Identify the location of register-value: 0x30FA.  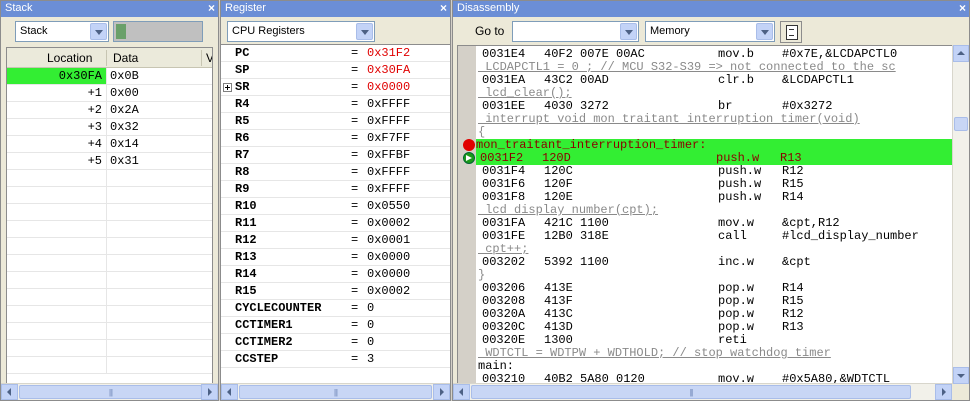
(388, 70).